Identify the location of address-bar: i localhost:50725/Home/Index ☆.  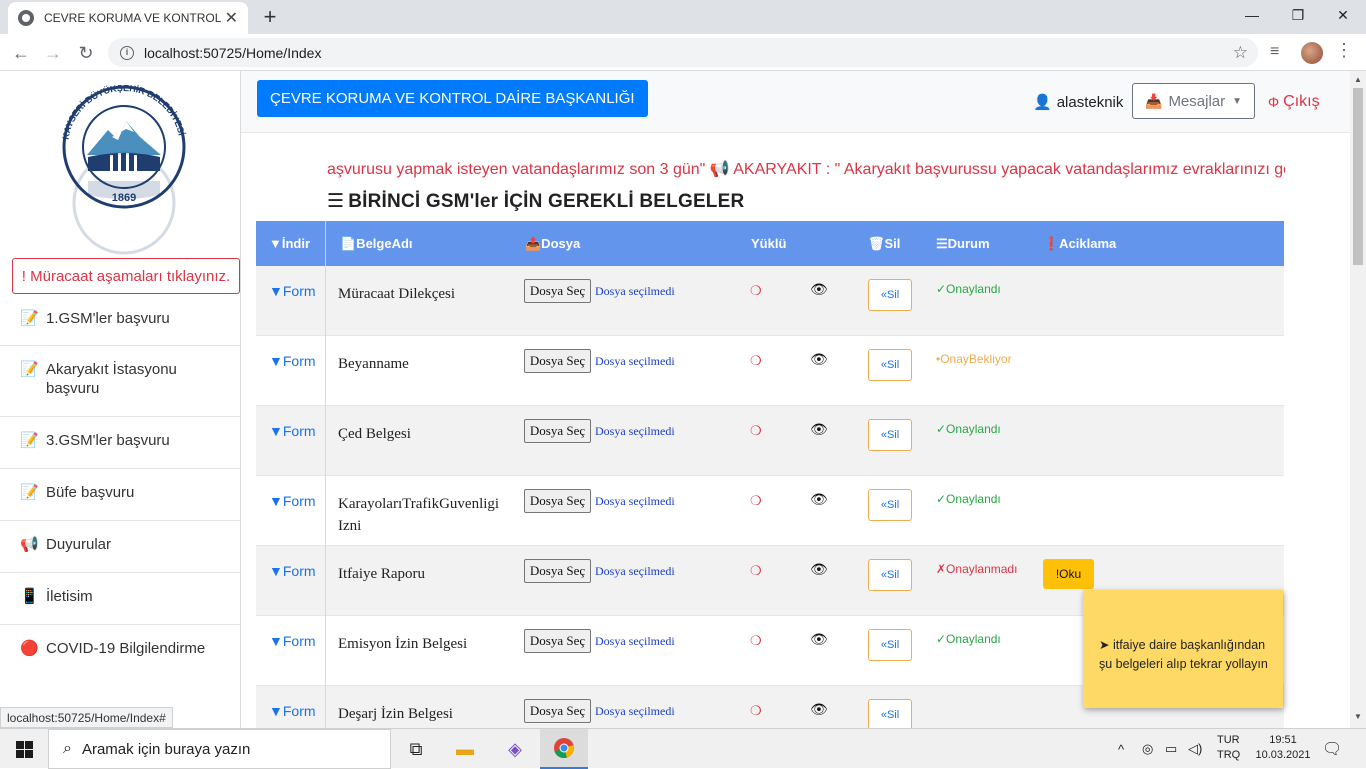
(683, 52).